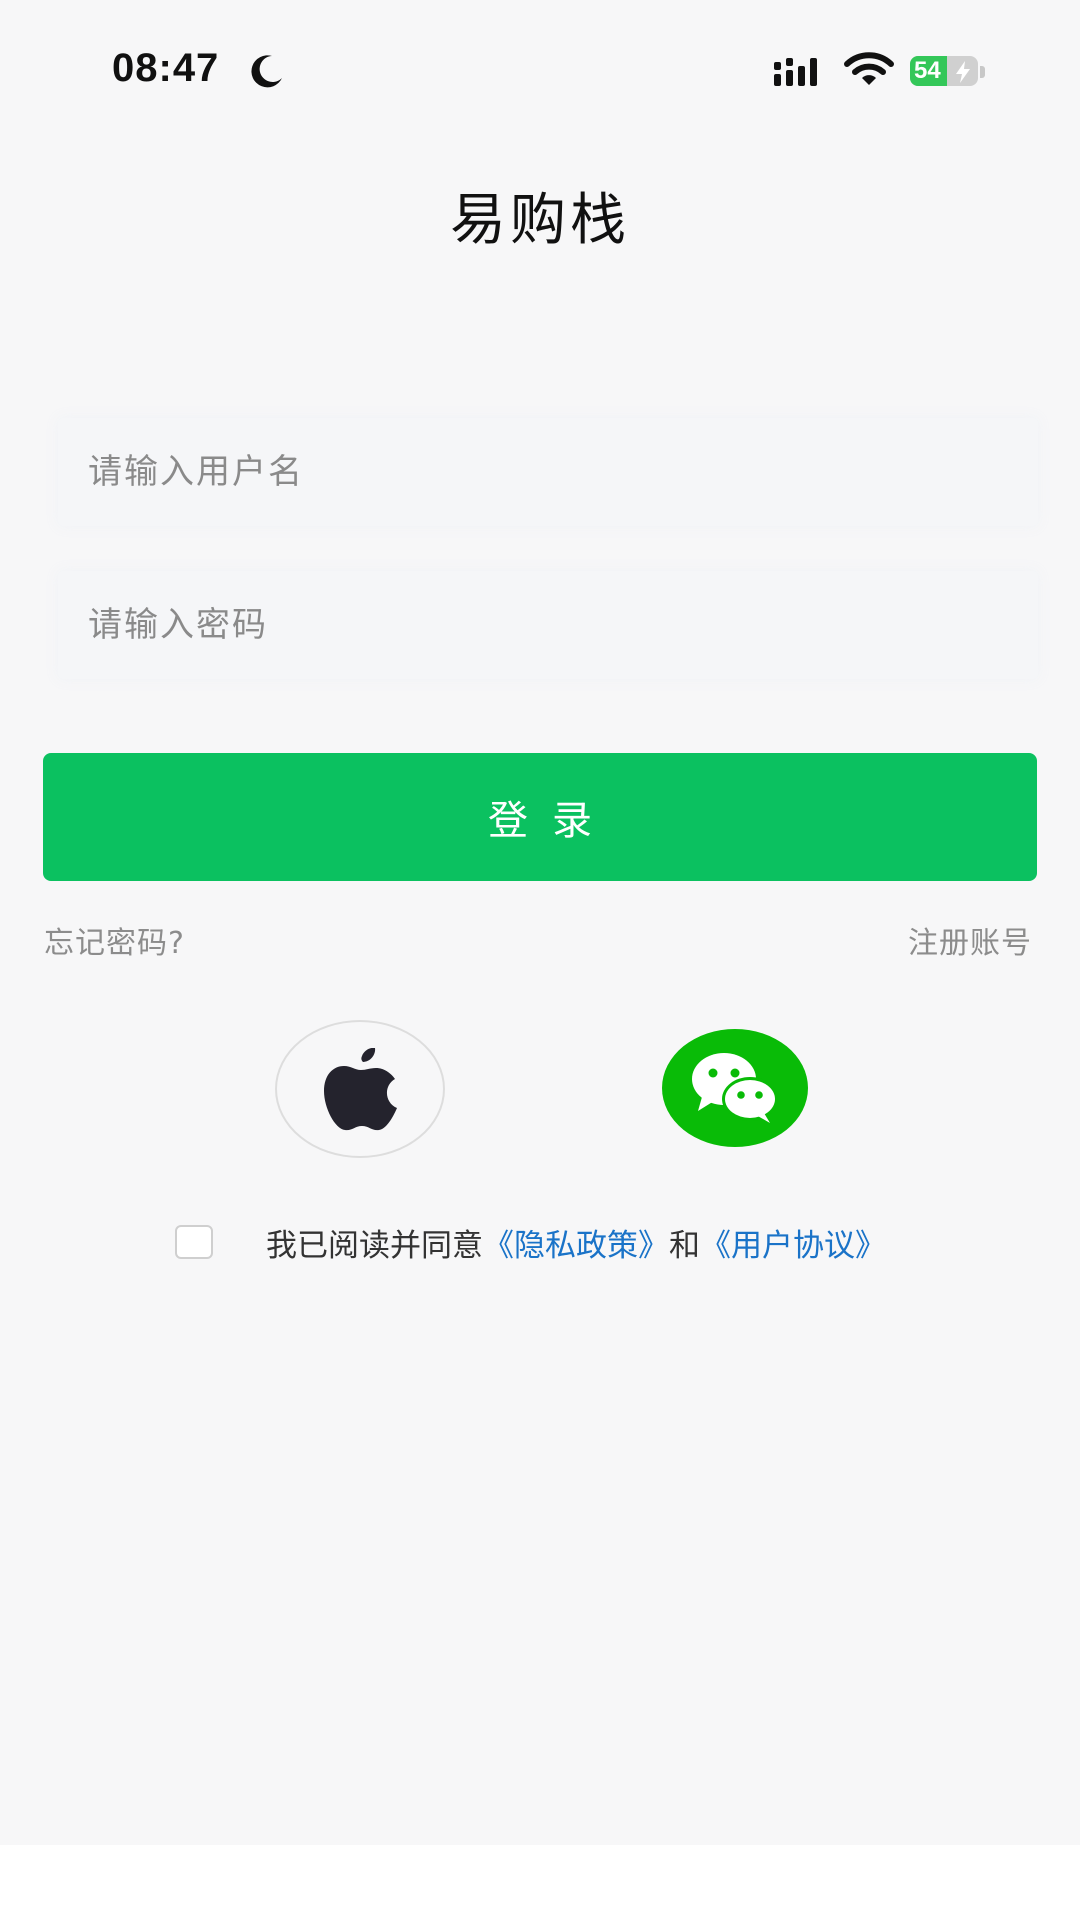 Image resolution: width=1080 pixels, height=1920 pixels. I want to click on apple-login-button, so click(360, 1089).